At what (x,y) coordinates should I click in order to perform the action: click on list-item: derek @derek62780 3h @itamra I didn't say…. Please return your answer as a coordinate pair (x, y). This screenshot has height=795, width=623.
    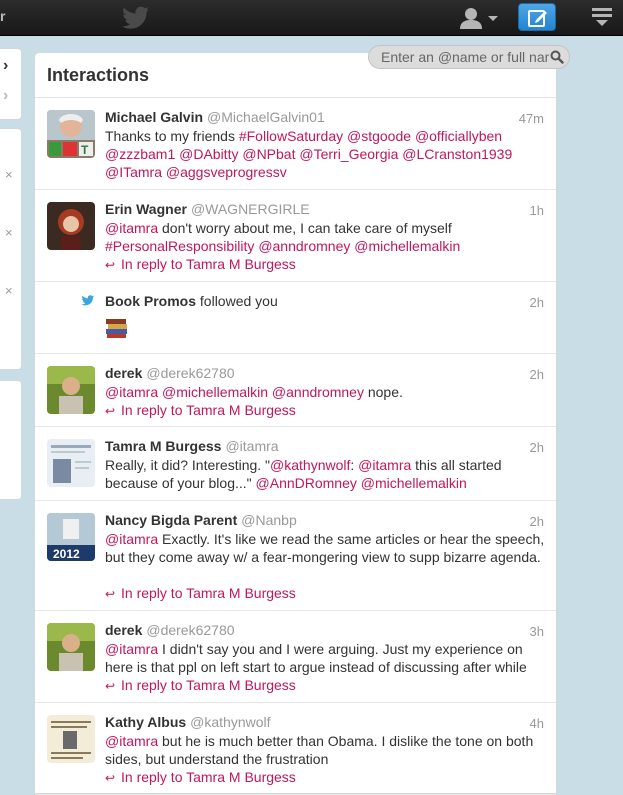
    Looking at the image, I should click on (295, 657).